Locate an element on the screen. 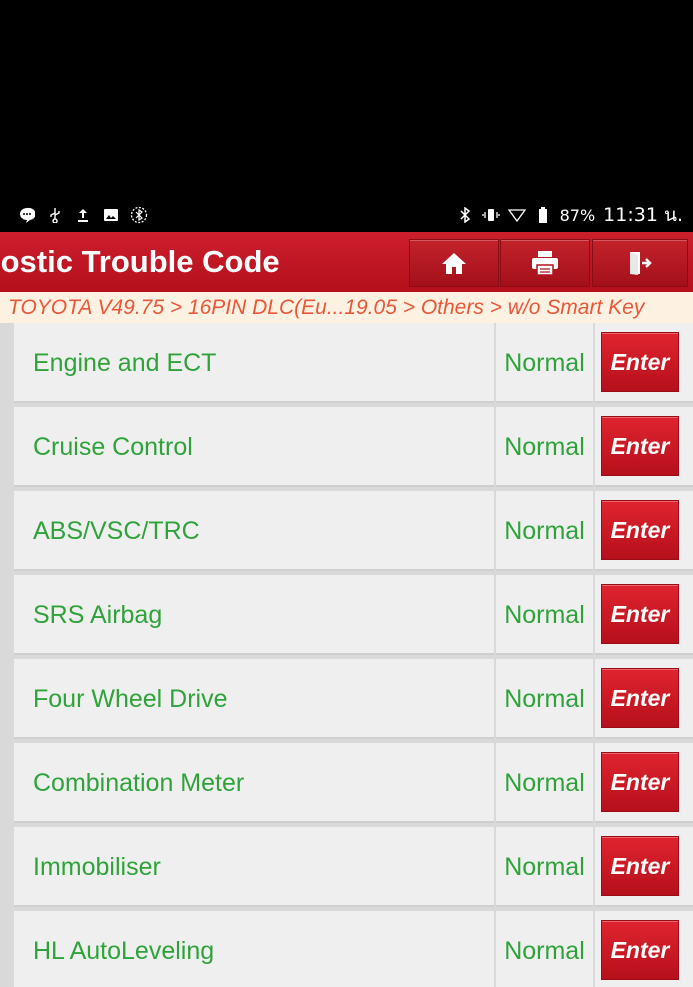  exit-icon is located at coordinates (640, 263).